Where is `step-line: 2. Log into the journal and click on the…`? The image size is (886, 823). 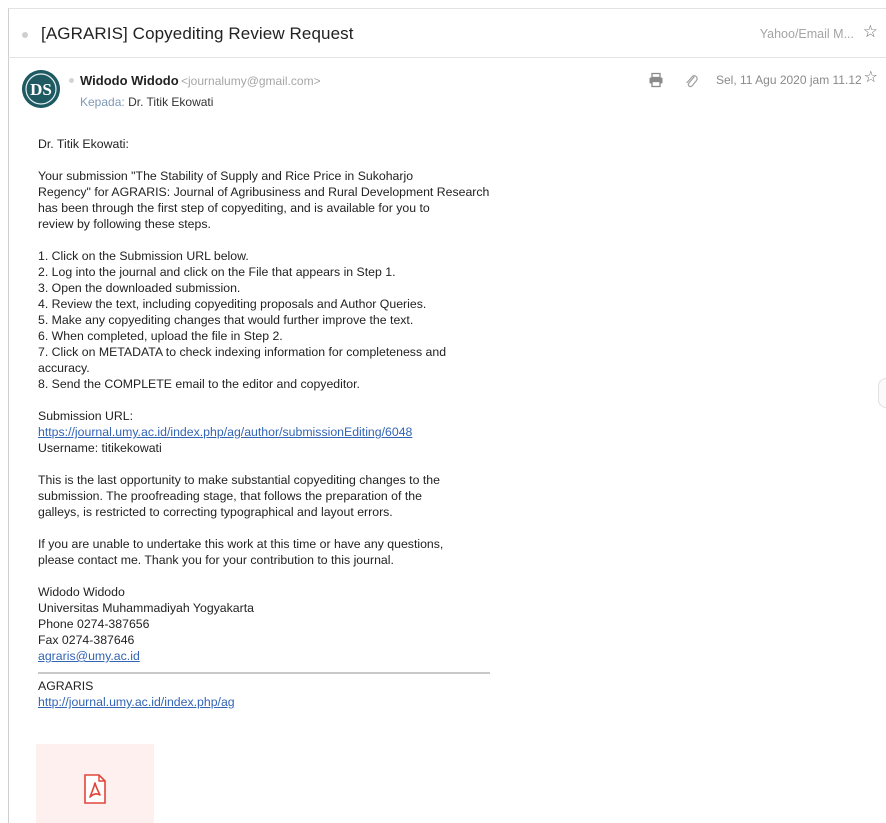
step-line: 2. Log into the journal and click on the… is located at coordinates (217, 272).